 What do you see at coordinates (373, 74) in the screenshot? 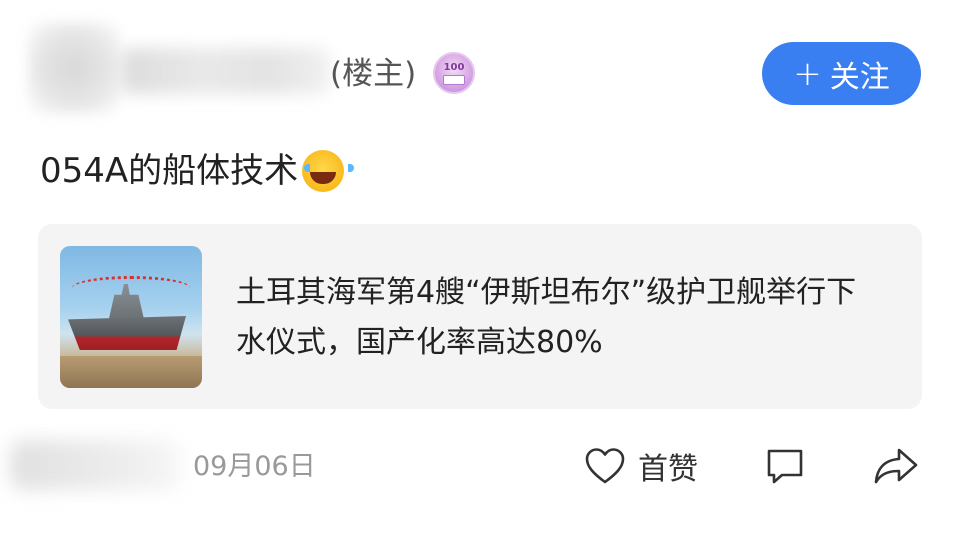
I see `owner-tag: (楼主)` at bounding box center [373, 74].